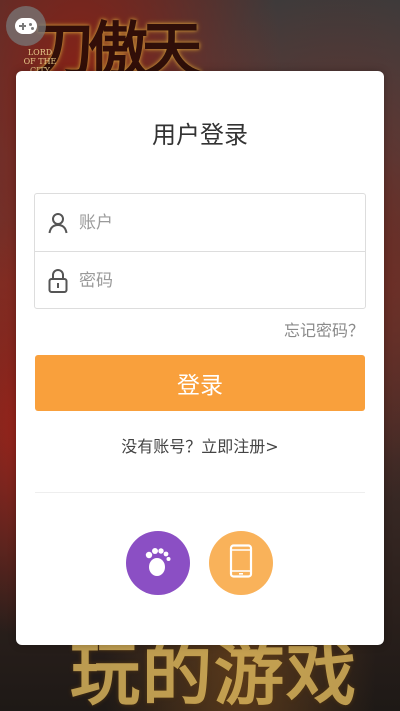  I want to click on phone-login-button, so click(241, 563).